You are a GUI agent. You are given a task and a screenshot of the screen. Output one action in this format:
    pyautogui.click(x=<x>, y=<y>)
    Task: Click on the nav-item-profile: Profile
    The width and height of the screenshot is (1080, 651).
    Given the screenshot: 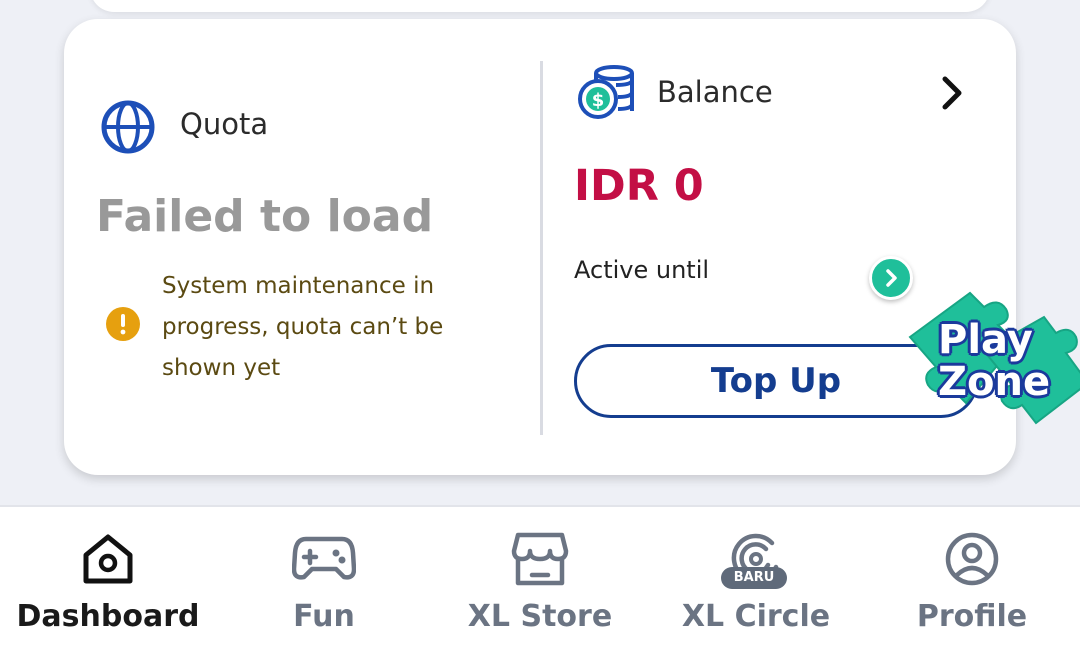 What is the action you would take?
    pyautogui.click(x=972, y=579)
    